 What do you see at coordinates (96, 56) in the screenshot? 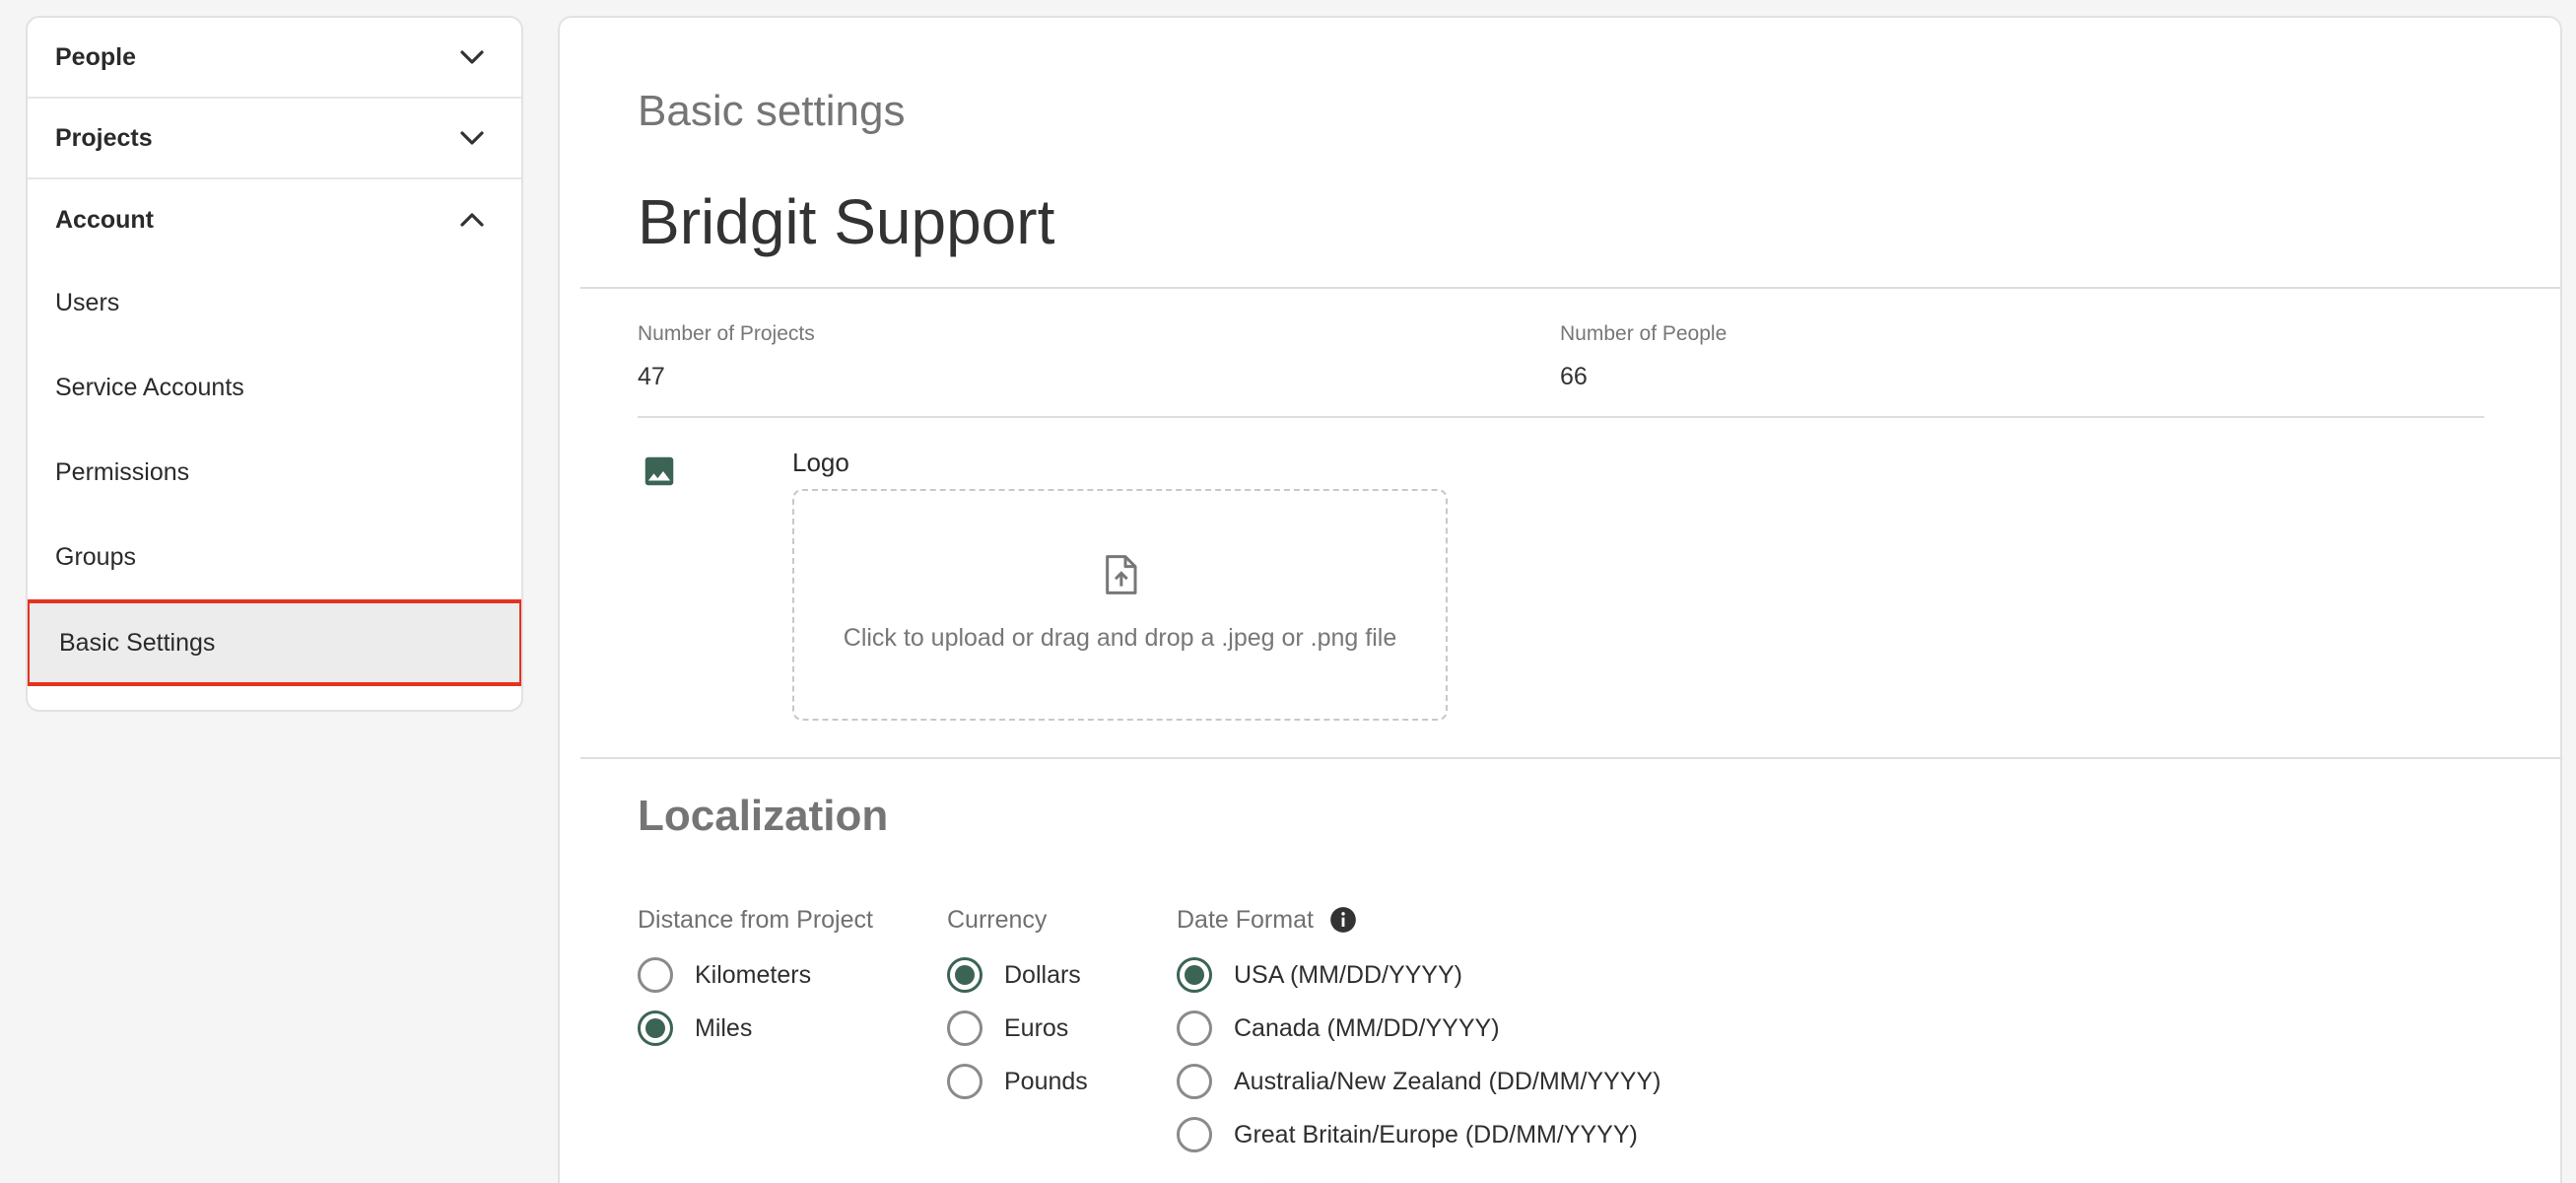
I see `sidebar-section-label: People` at bounding box center [96, 56].